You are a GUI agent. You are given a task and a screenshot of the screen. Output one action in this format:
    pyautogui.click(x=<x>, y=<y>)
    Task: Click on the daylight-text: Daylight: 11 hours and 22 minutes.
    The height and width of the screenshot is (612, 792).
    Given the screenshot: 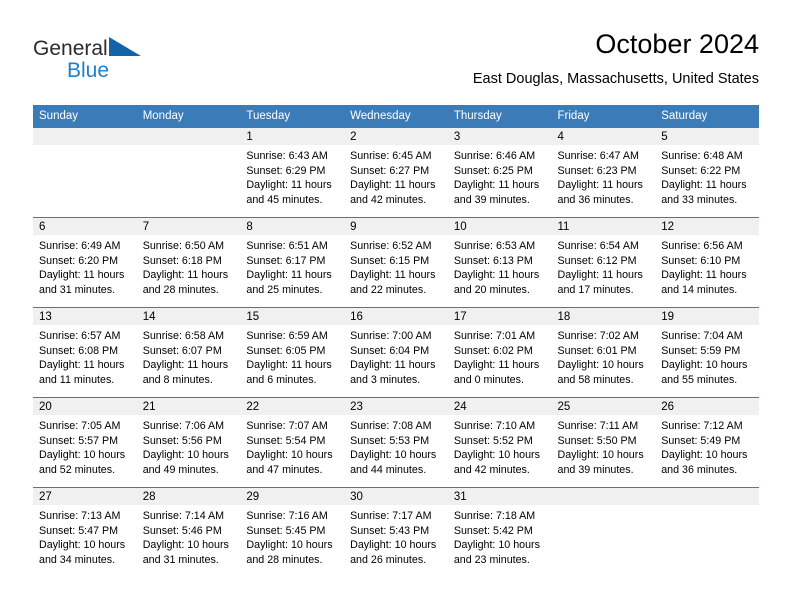 What is the action you would take?
    pyautogui.click(x=393, y=282)
    